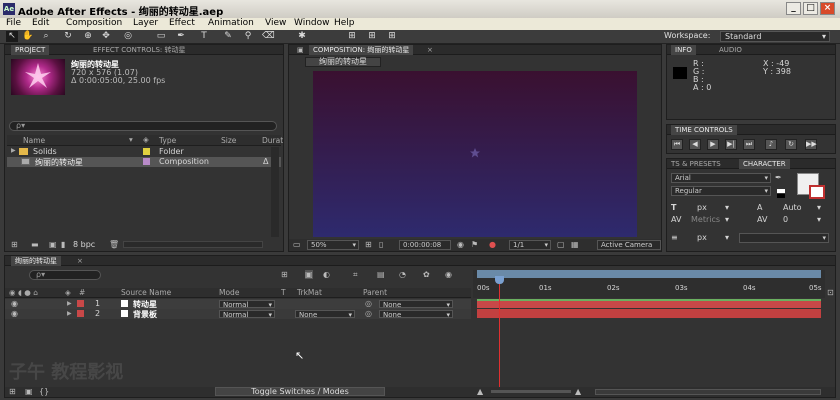 Image resolution: width=840 pixels, height=400 pixels. I want to click on list-item: ▶ Solids Folder, so click(144, 152).